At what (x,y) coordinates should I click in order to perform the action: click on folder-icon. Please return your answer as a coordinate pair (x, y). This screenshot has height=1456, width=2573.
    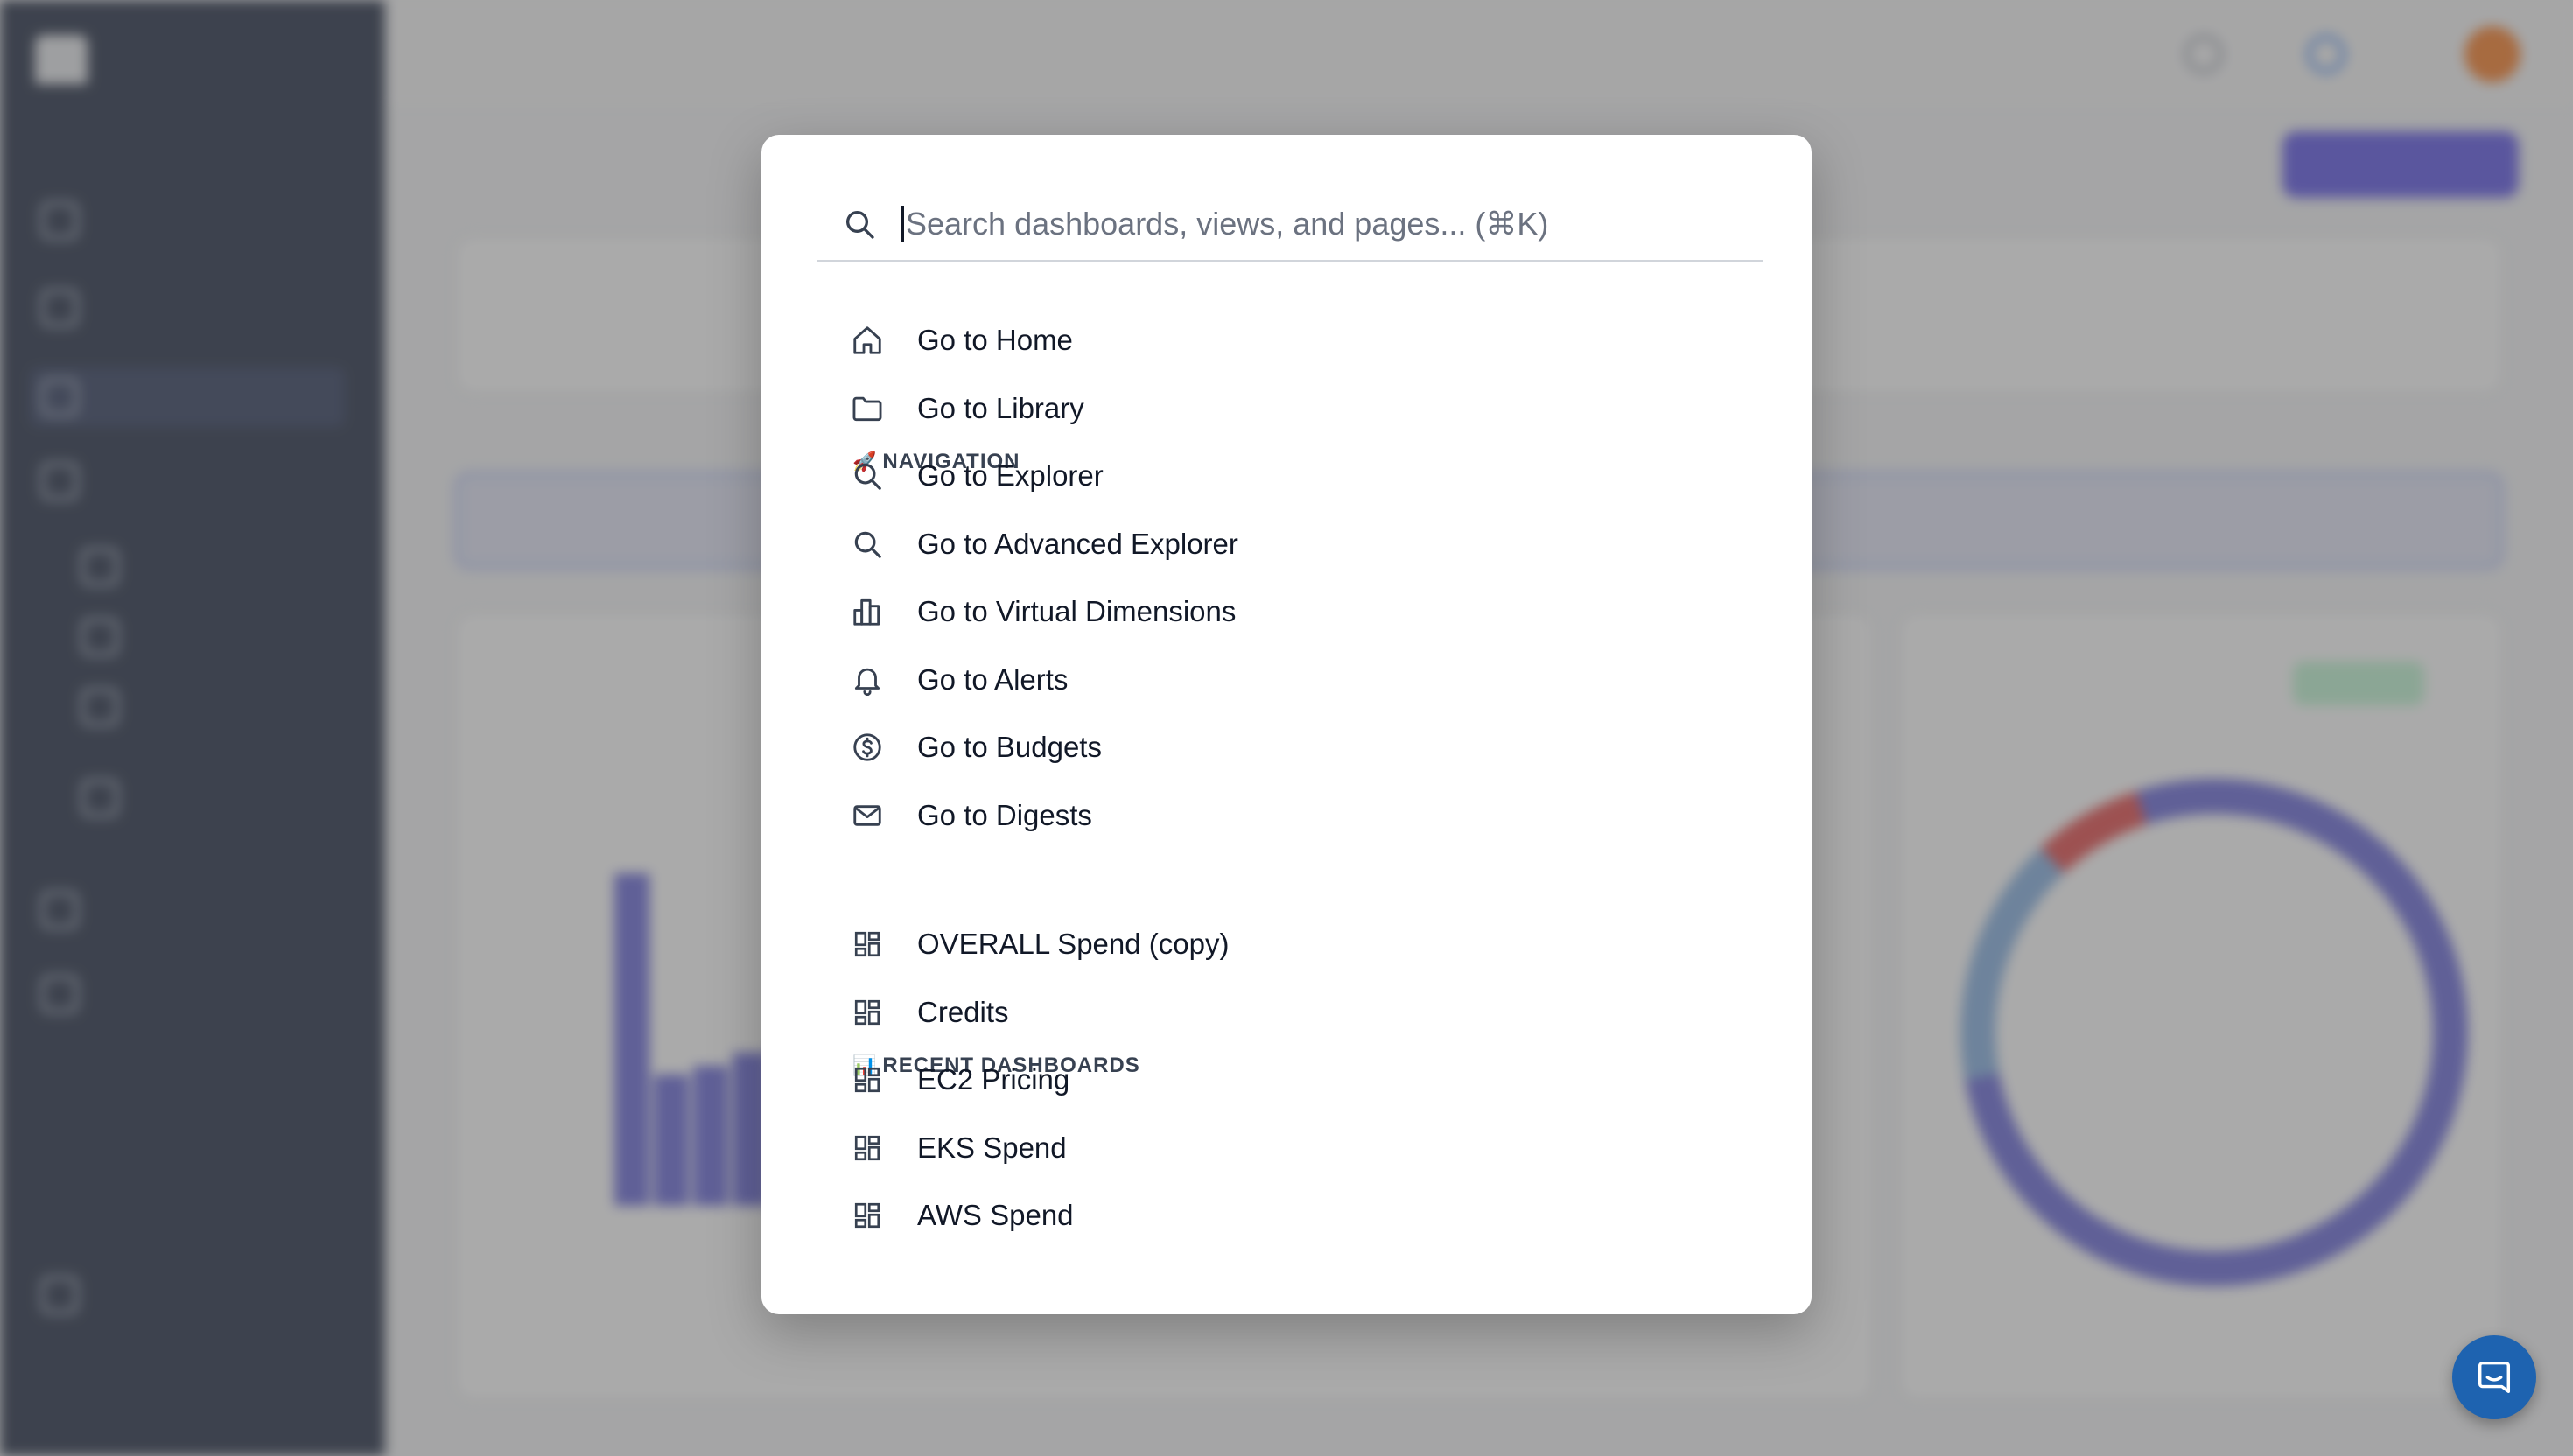
    Looking at the image, I should click on (867, 408).